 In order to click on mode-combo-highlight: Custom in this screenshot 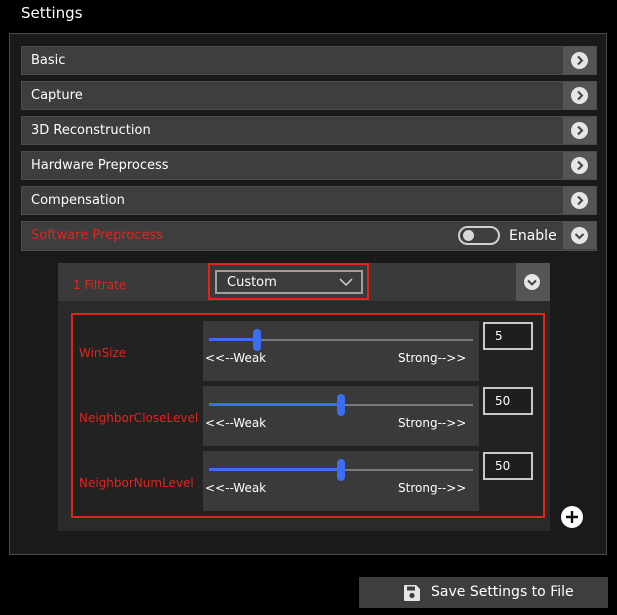, I will do `click(288, 281)`.